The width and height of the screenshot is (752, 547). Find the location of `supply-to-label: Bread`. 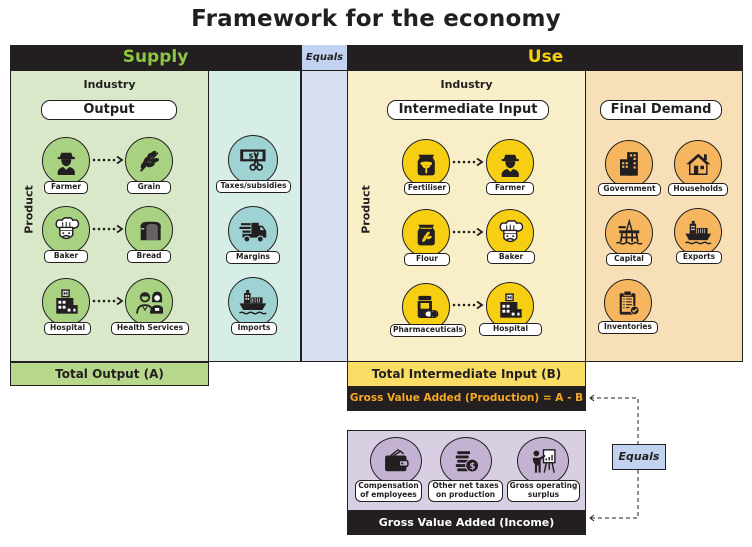

supply-to-label: Bread is located at coordinates (149, 256).